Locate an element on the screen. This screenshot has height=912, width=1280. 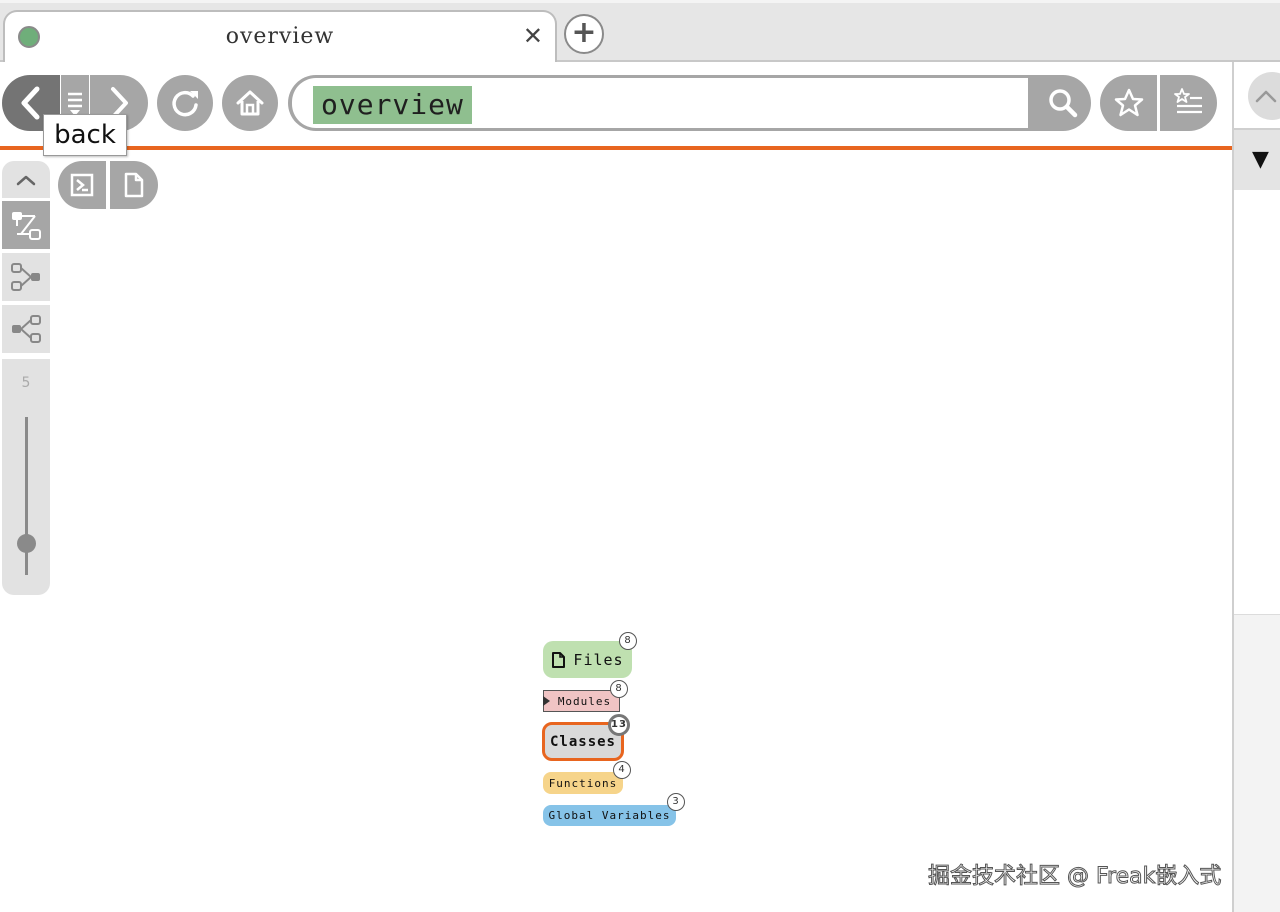
count-badge: 13 is located at coordinates (619, 725).